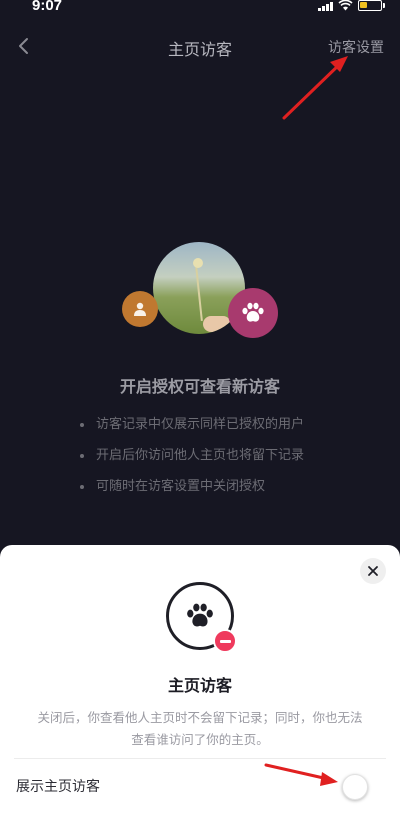 The height and width of the screenshot is (820, 400). I want to click on feature-list-item: 访客记录中仅展示同样已授权的用户, so click(192, 431).